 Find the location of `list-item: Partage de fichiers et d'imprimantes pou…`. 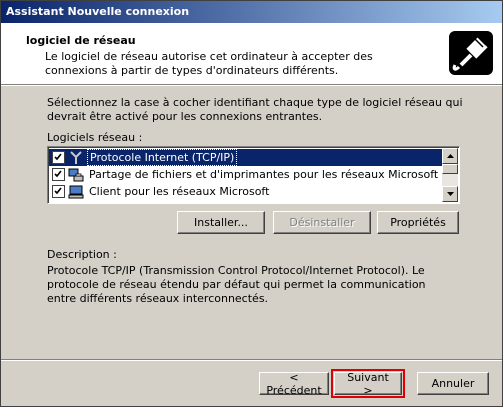

list-item: Partage de fichiers et d'imprimantes pou… is located at coordinates (245, 174).